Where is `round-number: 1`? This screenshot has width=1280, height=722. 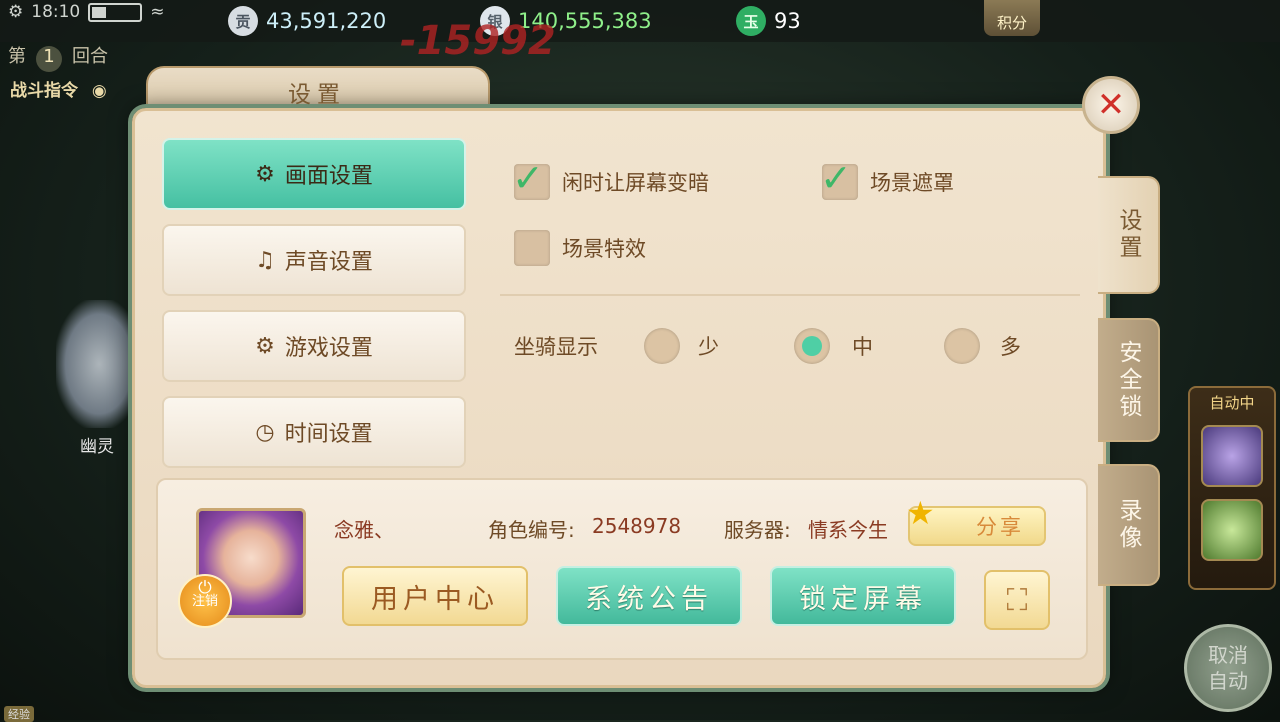
round-number: 1 is located at coordinates (49, 59).